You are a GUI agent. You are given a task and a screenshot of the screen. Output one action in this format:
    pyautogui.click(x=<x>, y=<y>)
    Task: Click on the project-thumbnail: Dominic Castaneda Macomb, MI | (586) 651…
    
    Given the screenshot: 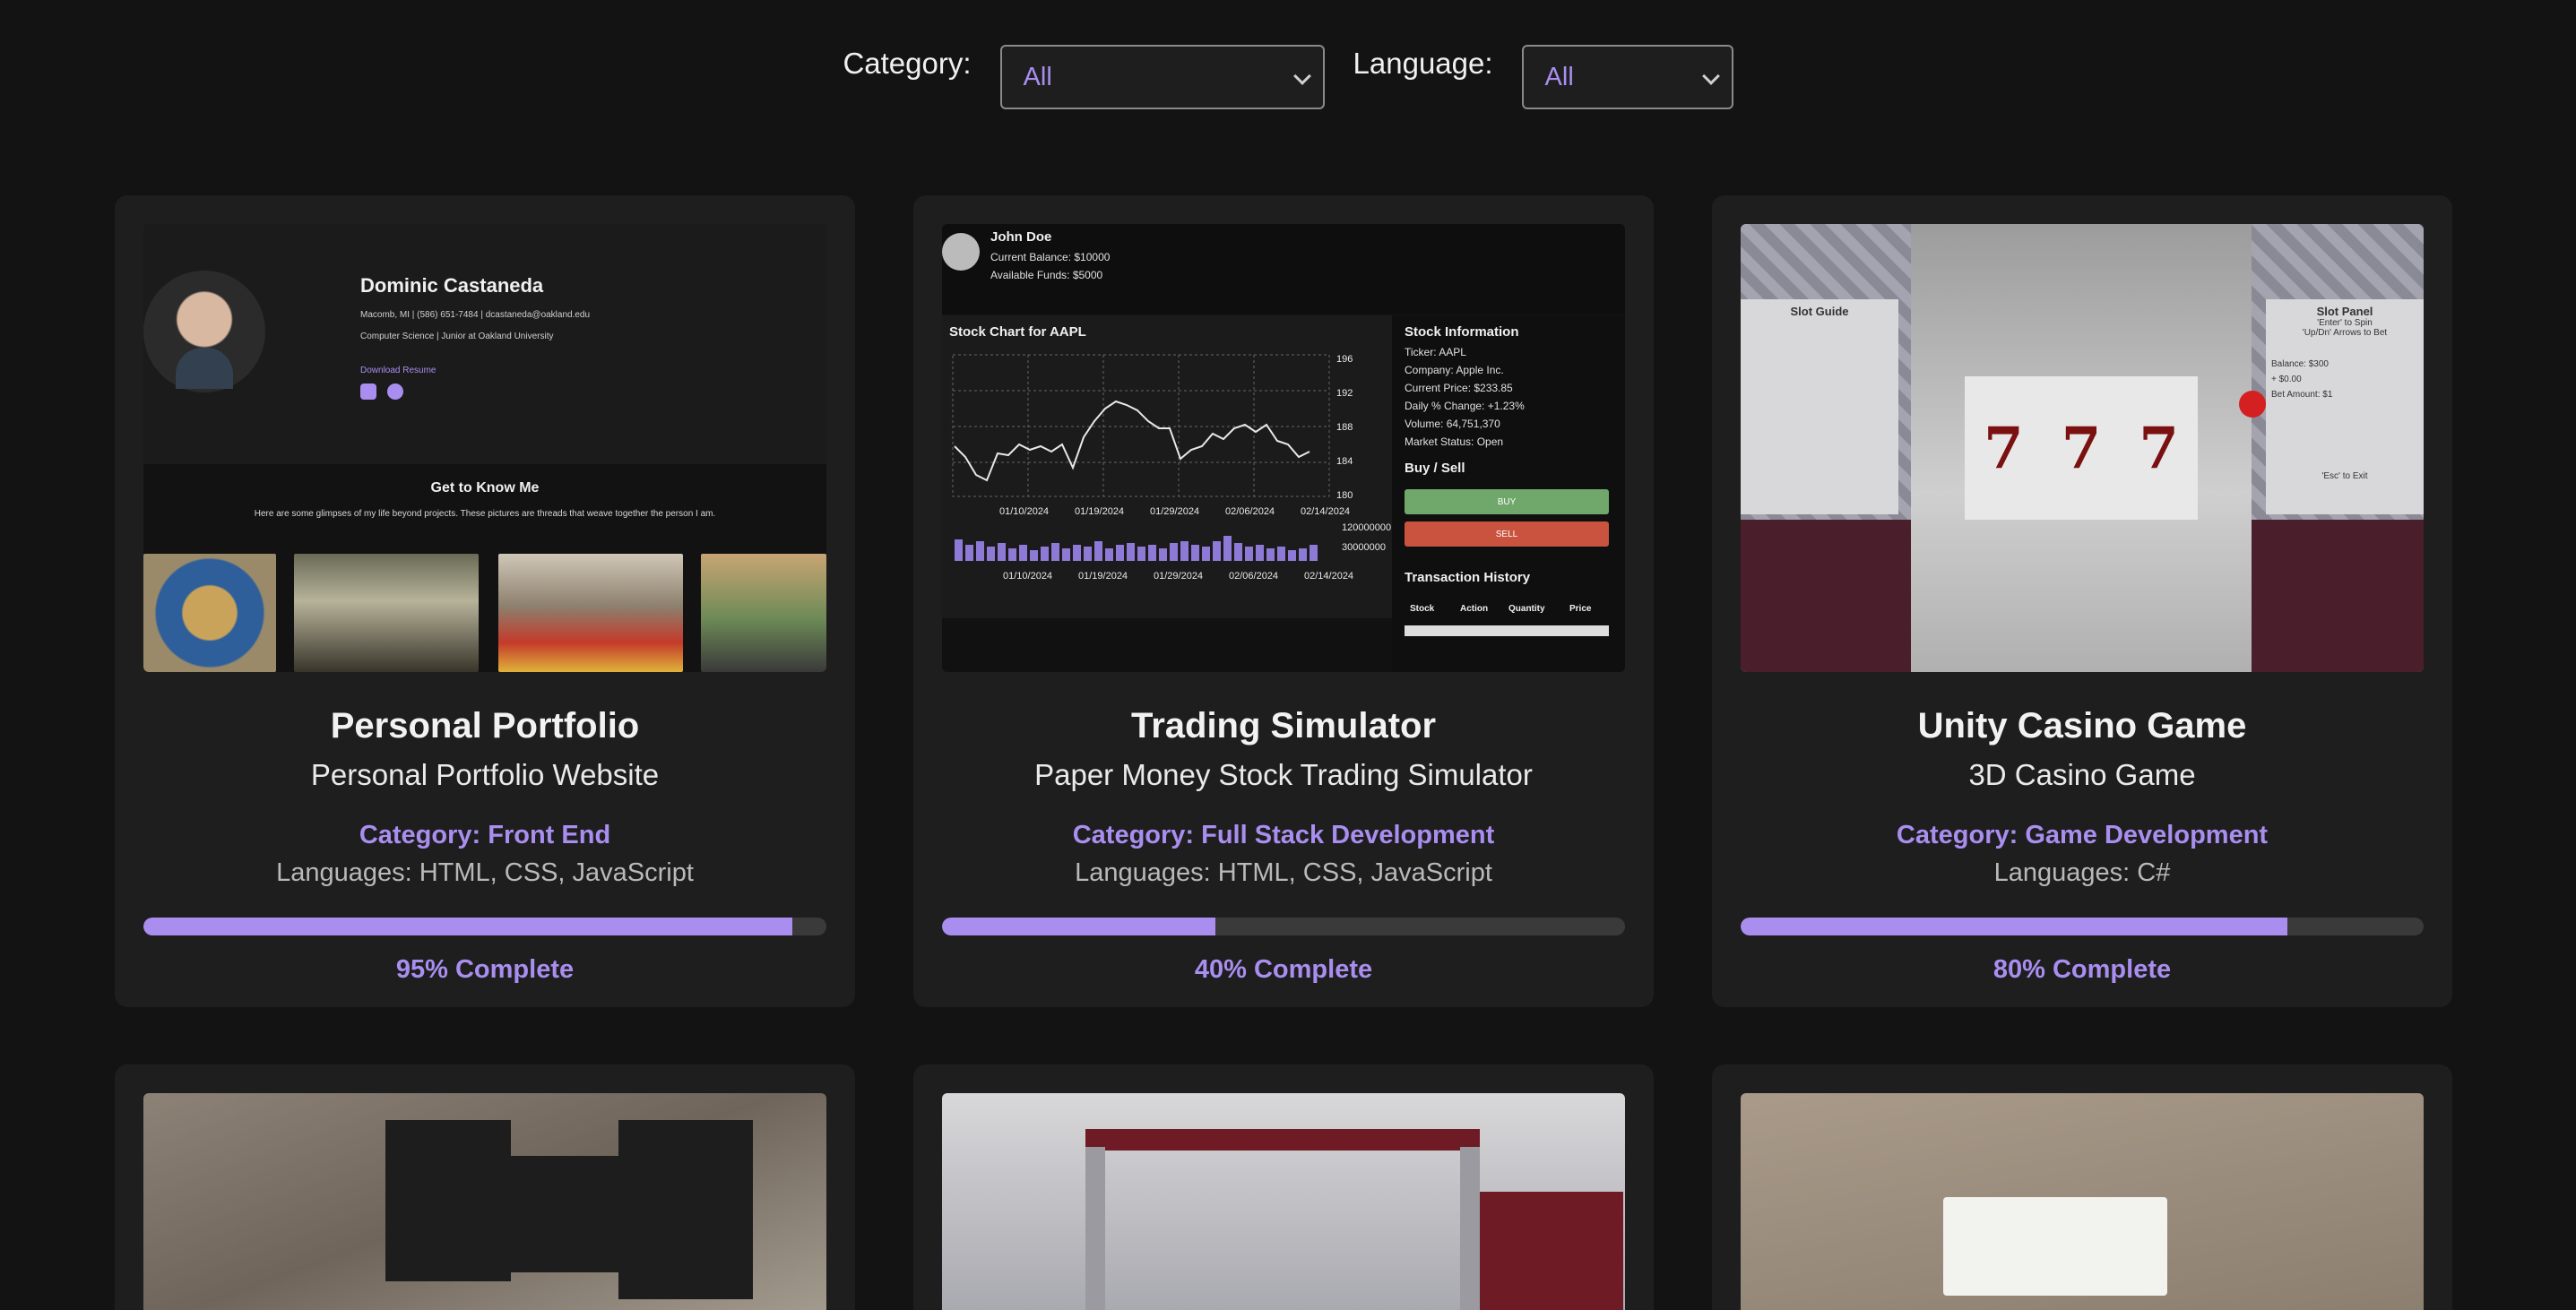 What is the action you would take?
    pyautogui.click(x=484, y=448)
    